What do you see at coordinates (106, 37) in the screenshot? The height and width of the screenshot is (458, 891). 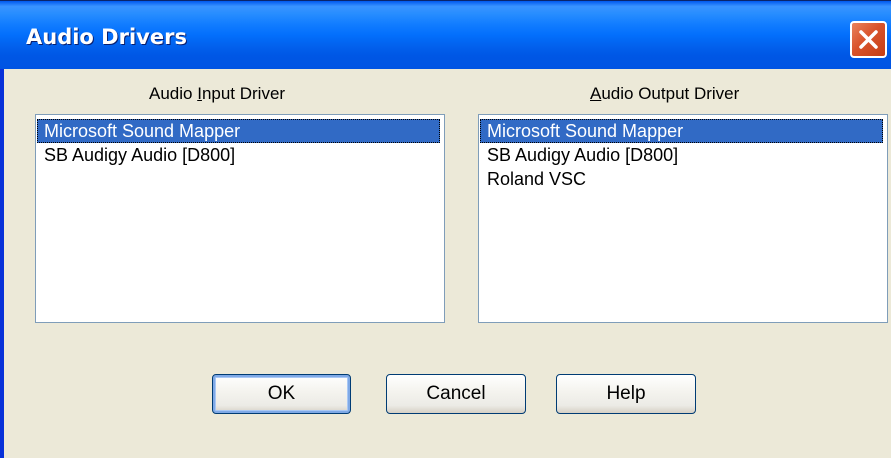 I see `window-title: Audio Drivers` at bounding box center [106, 37].